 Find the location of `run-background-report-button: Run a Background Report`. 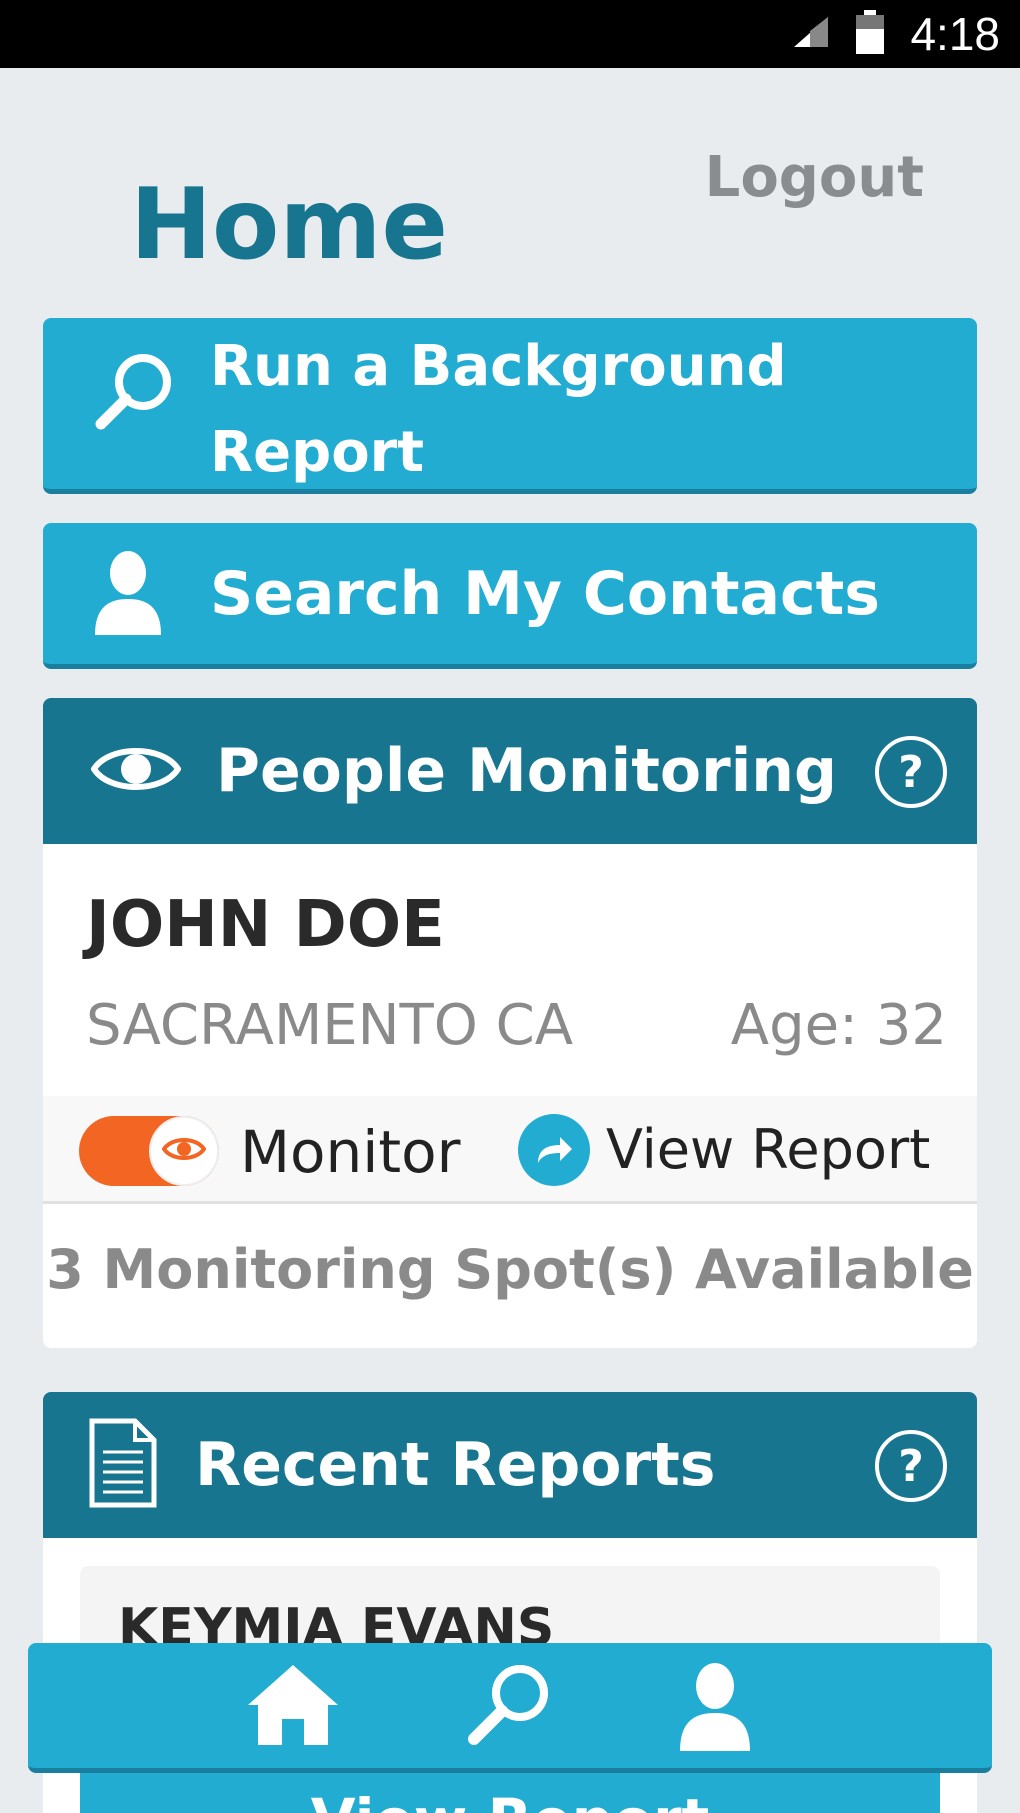

run-background-report-button: Run a Background Report is located at coordinates (510, 406).